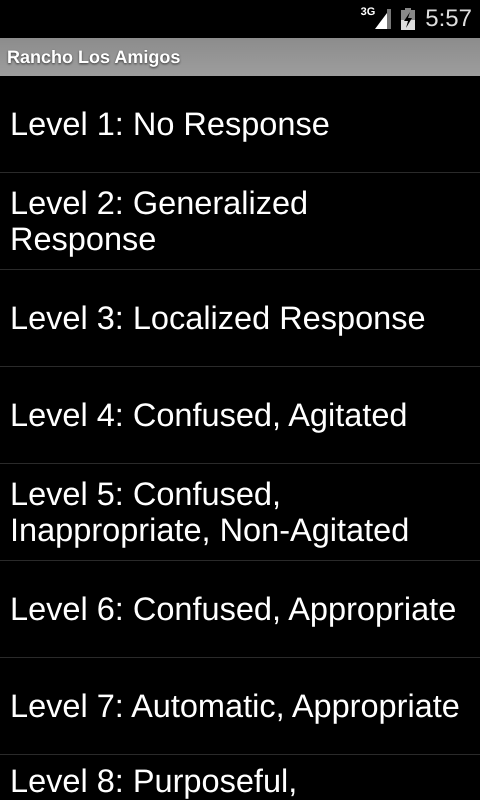 The height and width of the screenshot is (800, 480). What do you see at coordinates (240, 221) in the screenshot?
I see `list-item: Level 2: Generalized Response` at bounding box center [240, 221].